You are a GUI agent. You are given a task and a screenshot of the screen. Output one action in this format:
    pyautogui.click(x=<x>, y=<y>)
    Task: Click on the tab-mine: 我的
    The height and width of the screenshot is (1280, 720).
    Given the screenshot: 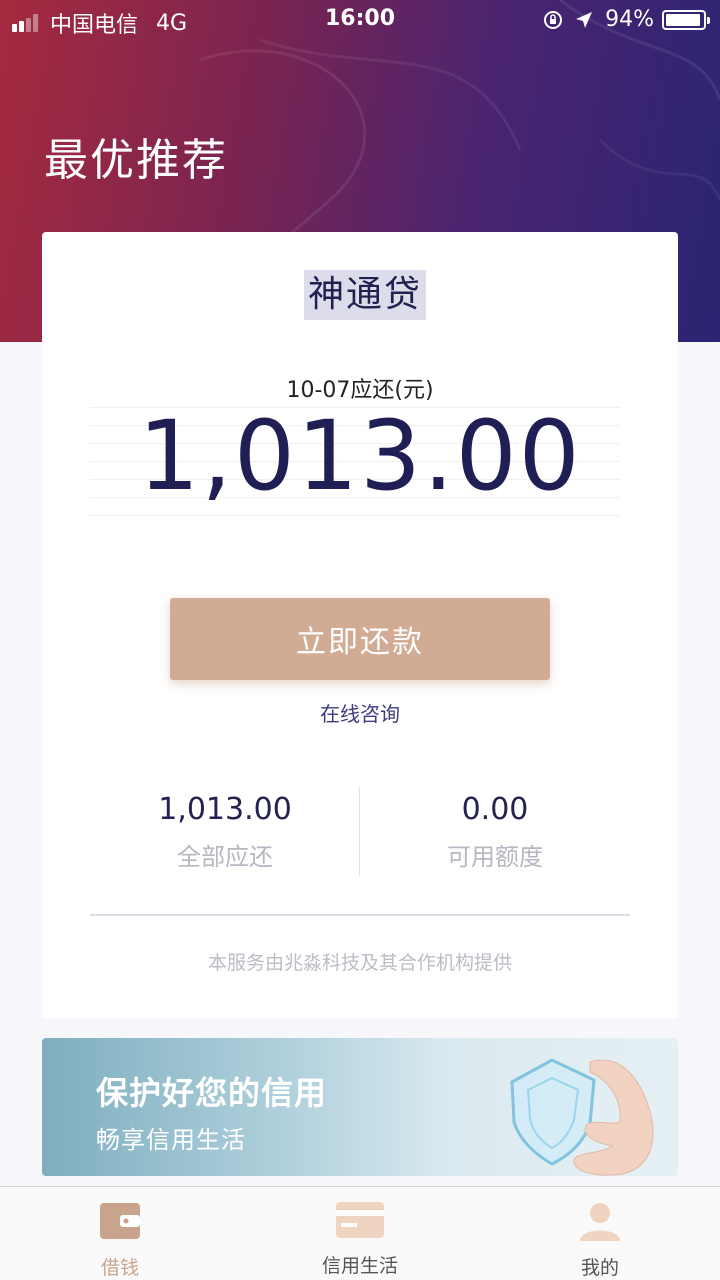 What is the action you would take?
    pyautogui.click(x=600, y=1240)
    